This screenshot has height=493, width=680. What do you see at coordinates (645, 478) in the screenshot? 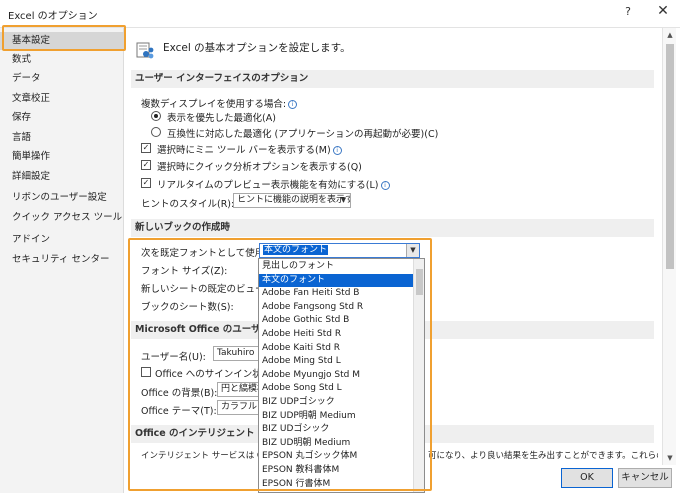
I see `cancel-button: キャンセル` at bounding box center [645, 478].